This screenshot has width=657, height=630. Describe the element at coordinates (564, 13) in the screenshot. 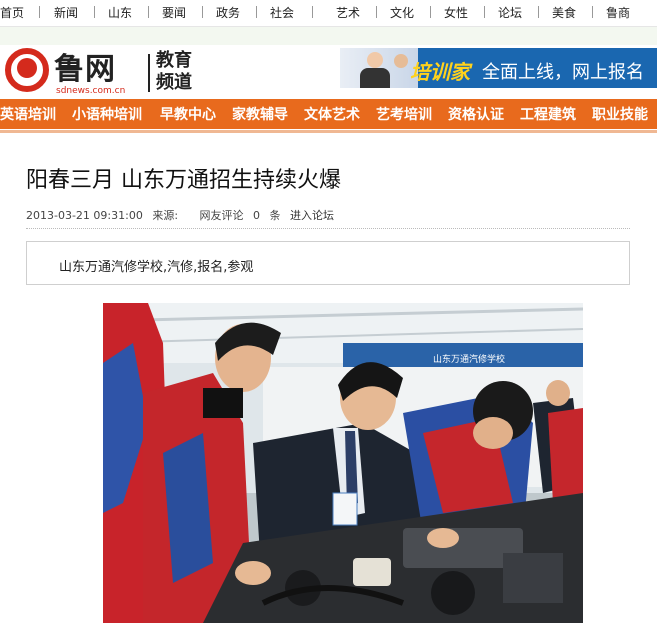

I see `top-nav-food: 美食` at that location.